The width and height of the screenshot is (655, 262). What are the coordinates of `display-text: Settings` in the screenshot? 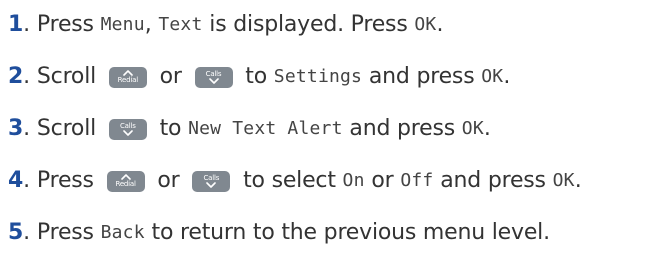 It's located at (318, 76).